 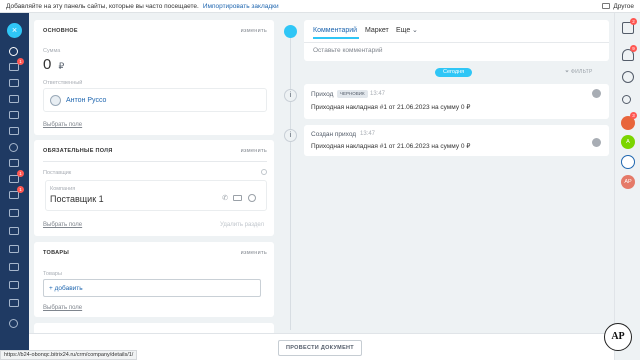 I want to click on comment-input: Оставьте комментарий, so click(x=348, y=50).